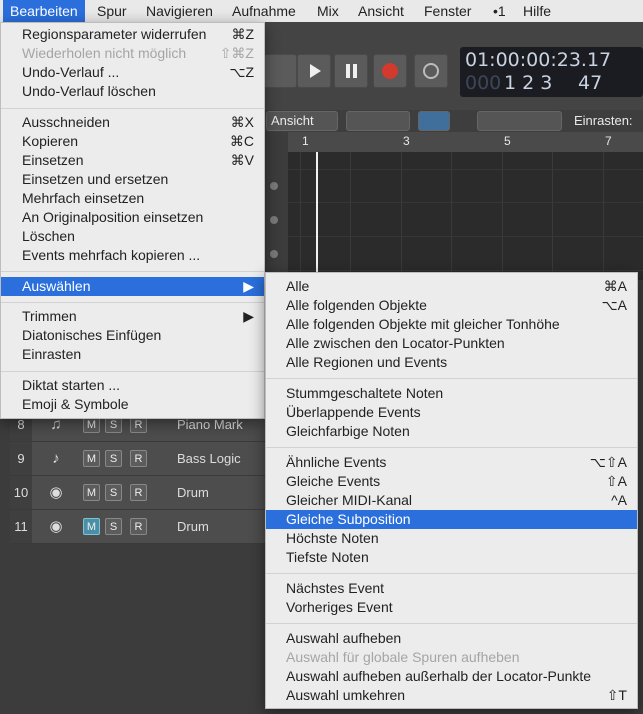 This screenshot has width=643, height=714. I want to click on menubar-aufnahme: Aufnahme, so click(264, 11).